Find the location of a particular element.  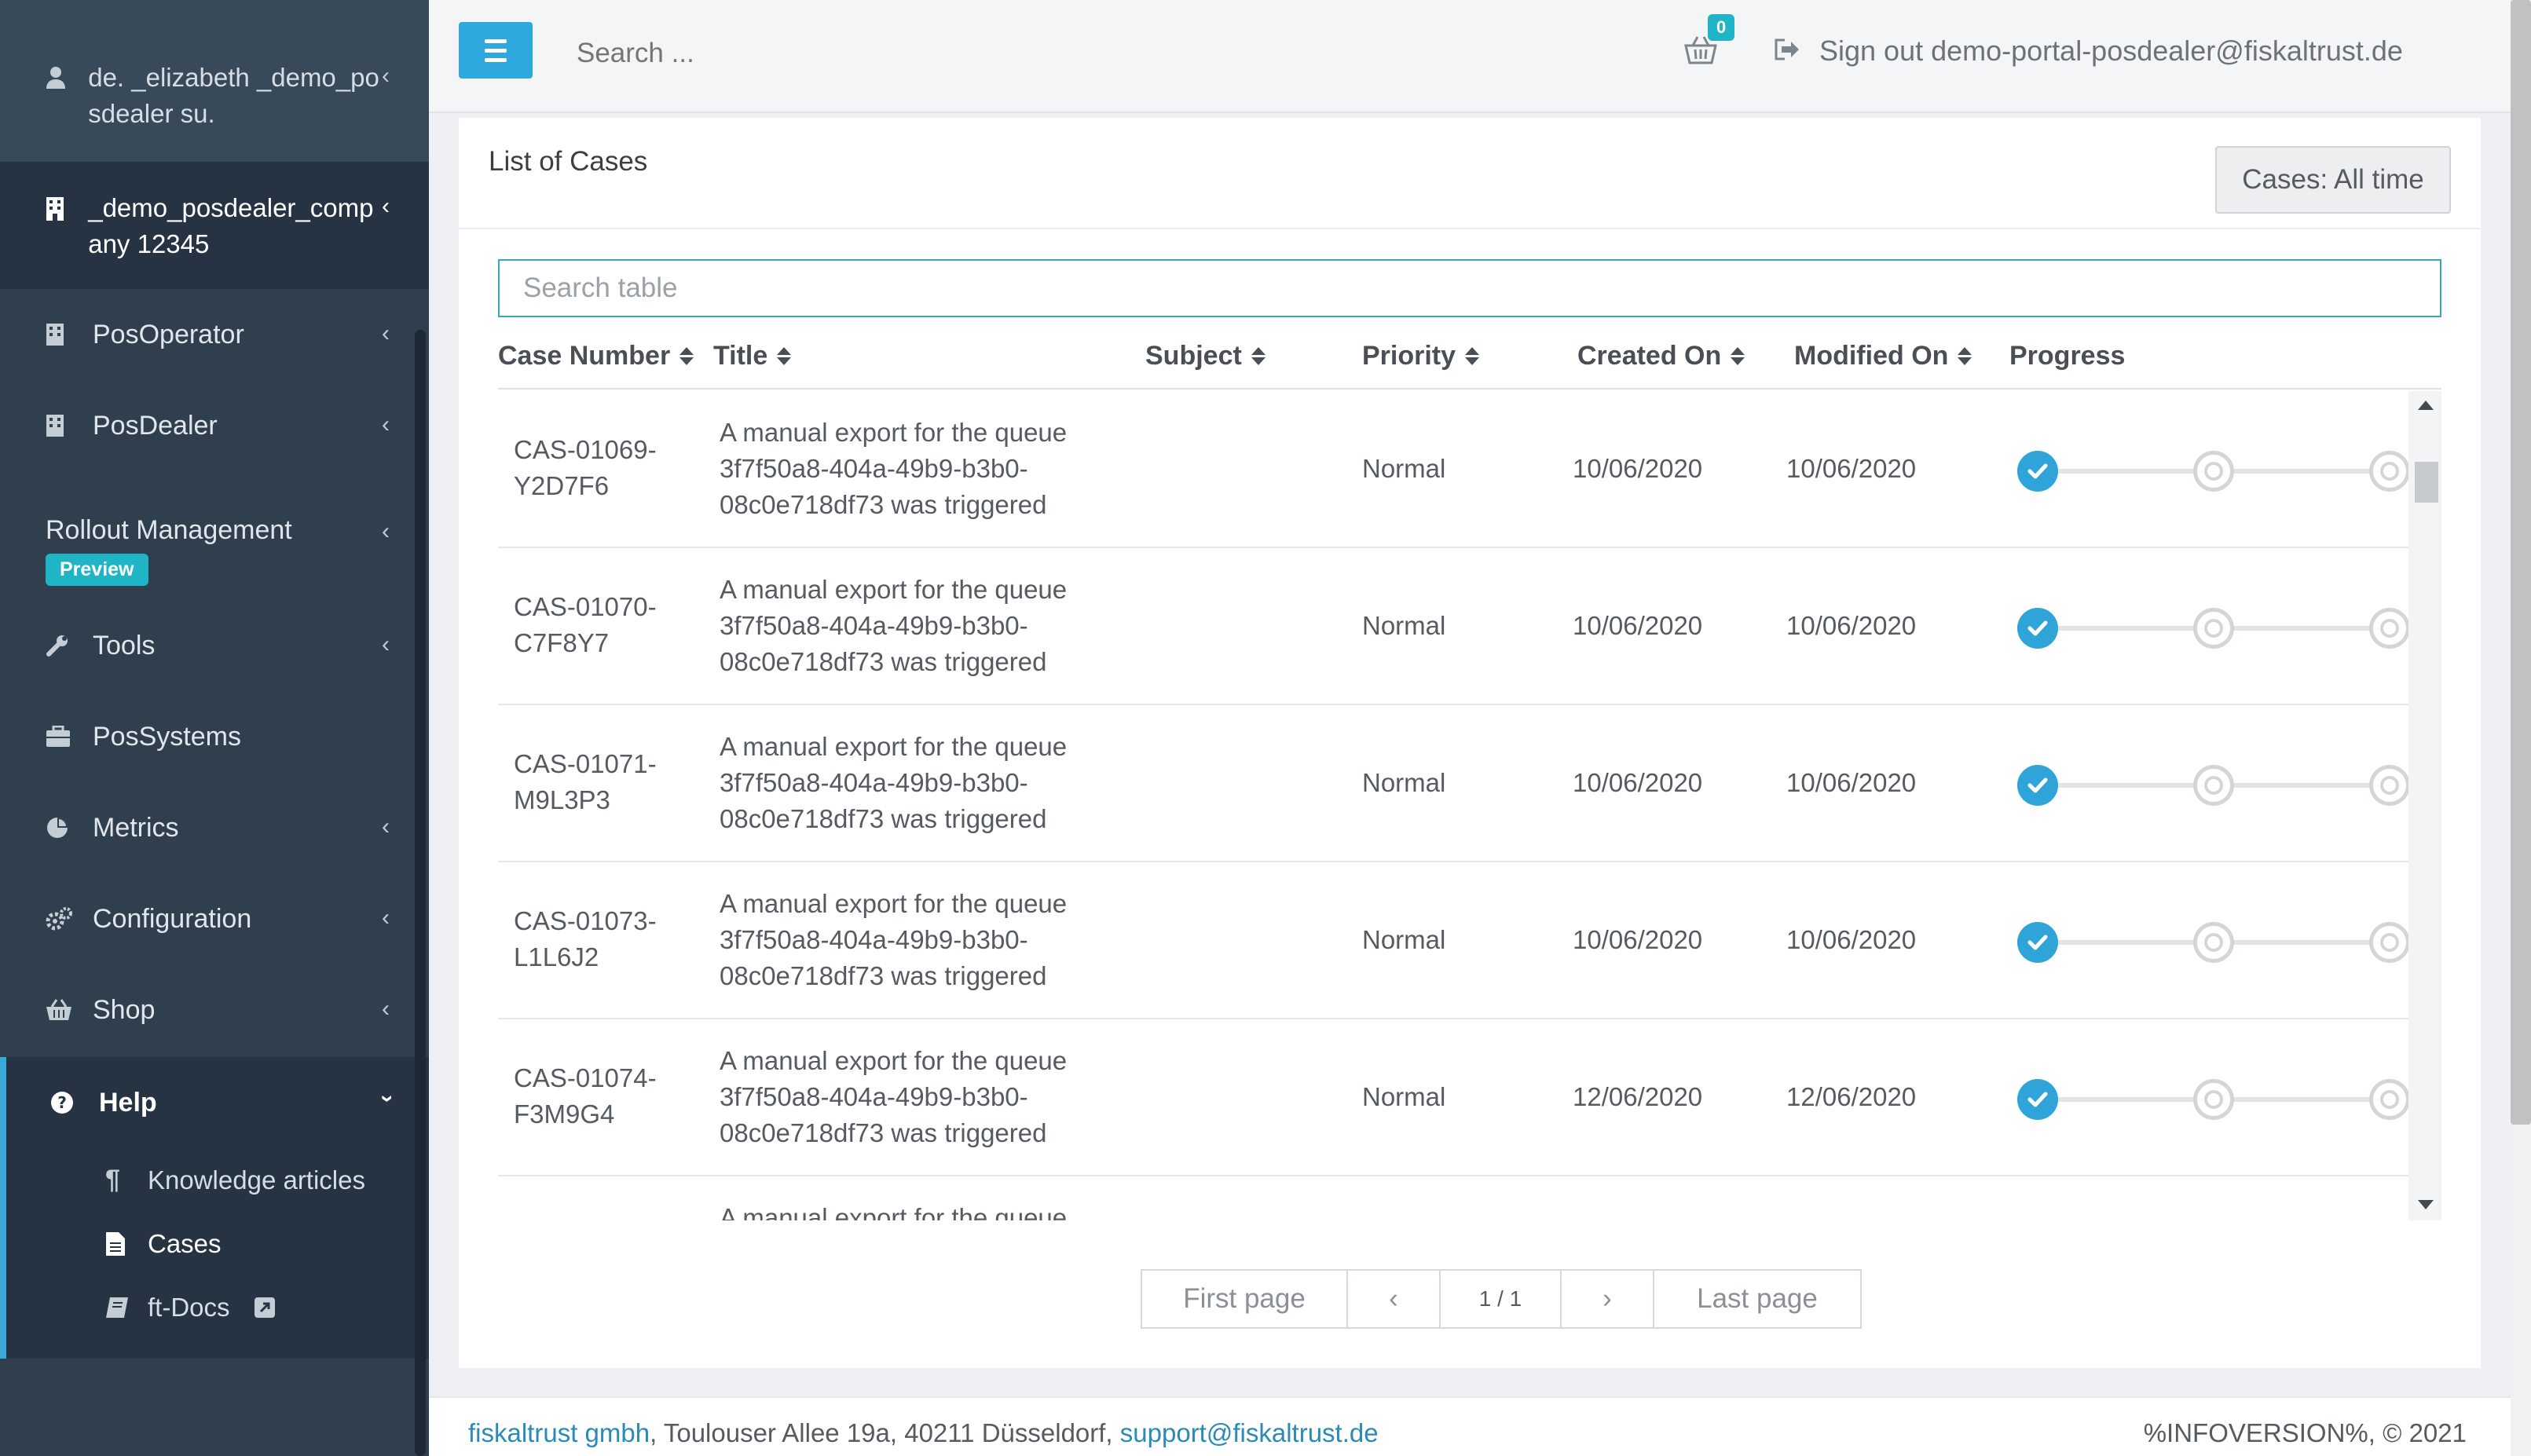

sidebar-user-label: de. _elizabeth _demo_posdealer su. is located at coordinates (234, 95).